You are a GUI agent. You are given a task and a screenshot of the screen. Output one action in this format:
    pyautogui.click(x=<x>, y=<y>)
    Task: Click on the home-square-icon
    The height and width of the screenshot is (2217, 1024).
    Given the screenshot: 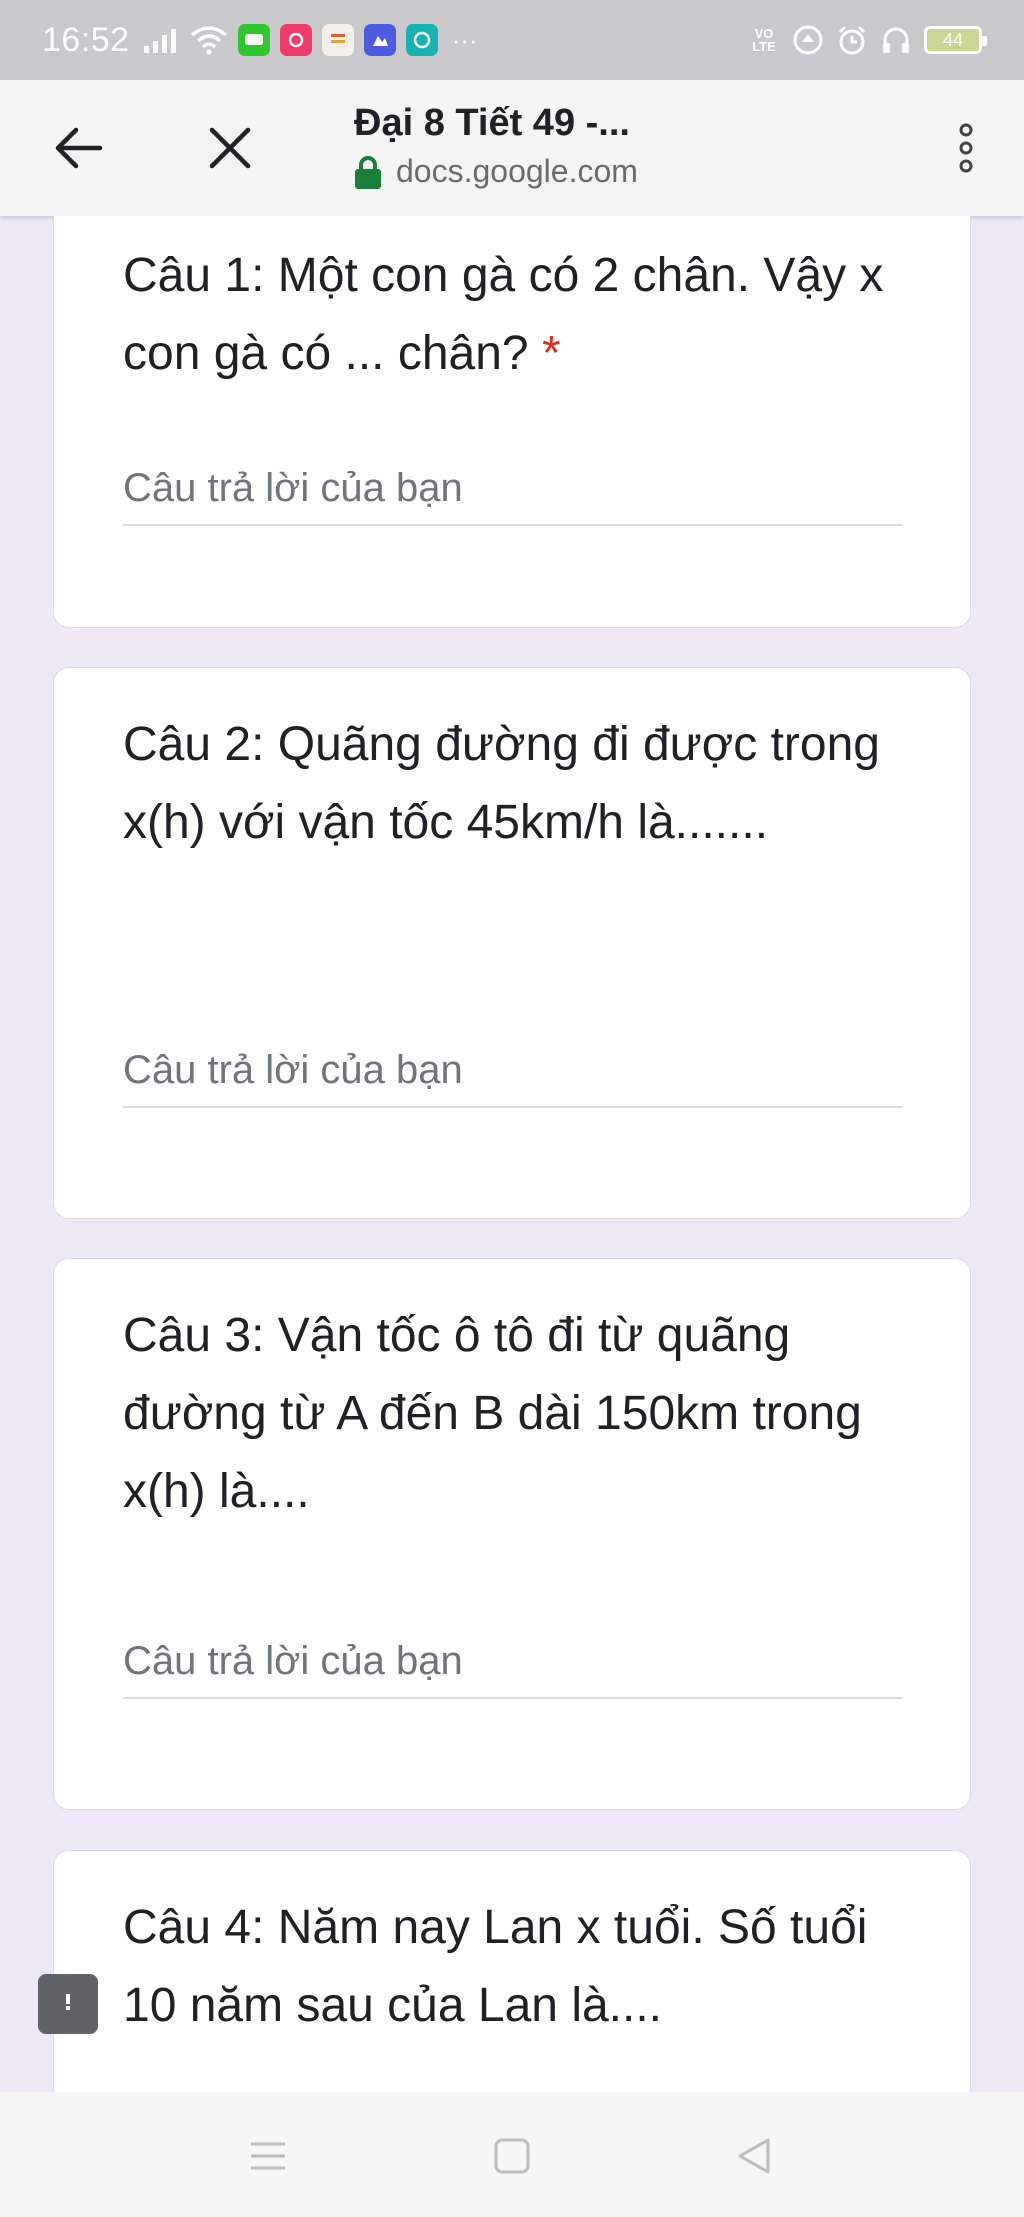 What is the action you would take?
    pyautogui.click(x=512, y=2156)
    